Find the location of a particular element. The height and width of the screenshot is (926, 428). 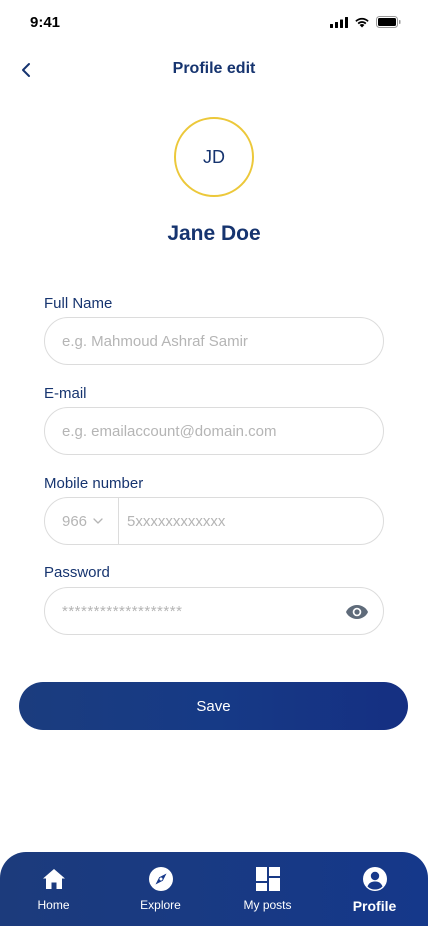

mobile-label: Mobile number is located at coordinates (94, 483).